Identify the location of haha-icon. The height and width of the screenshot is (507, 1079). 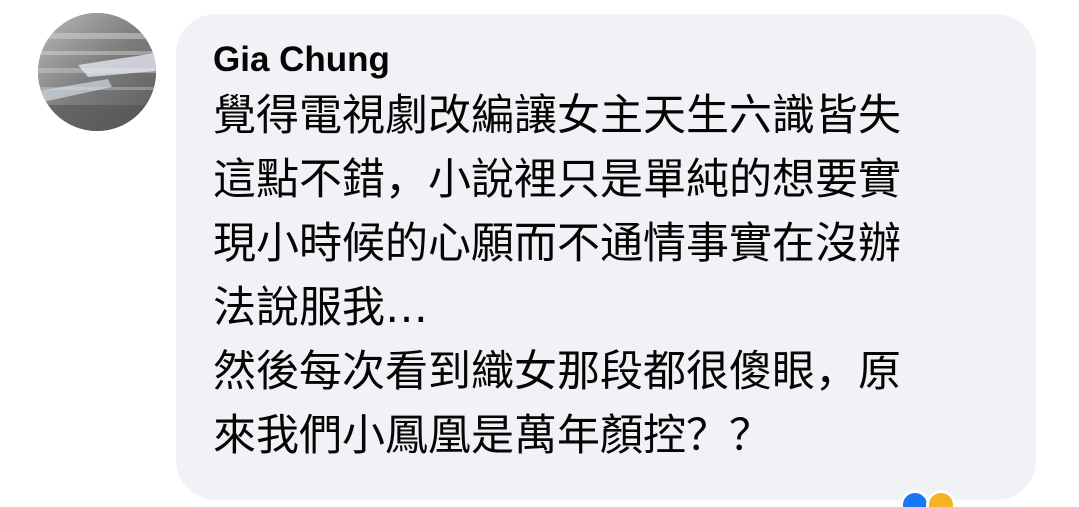
(941, 498).